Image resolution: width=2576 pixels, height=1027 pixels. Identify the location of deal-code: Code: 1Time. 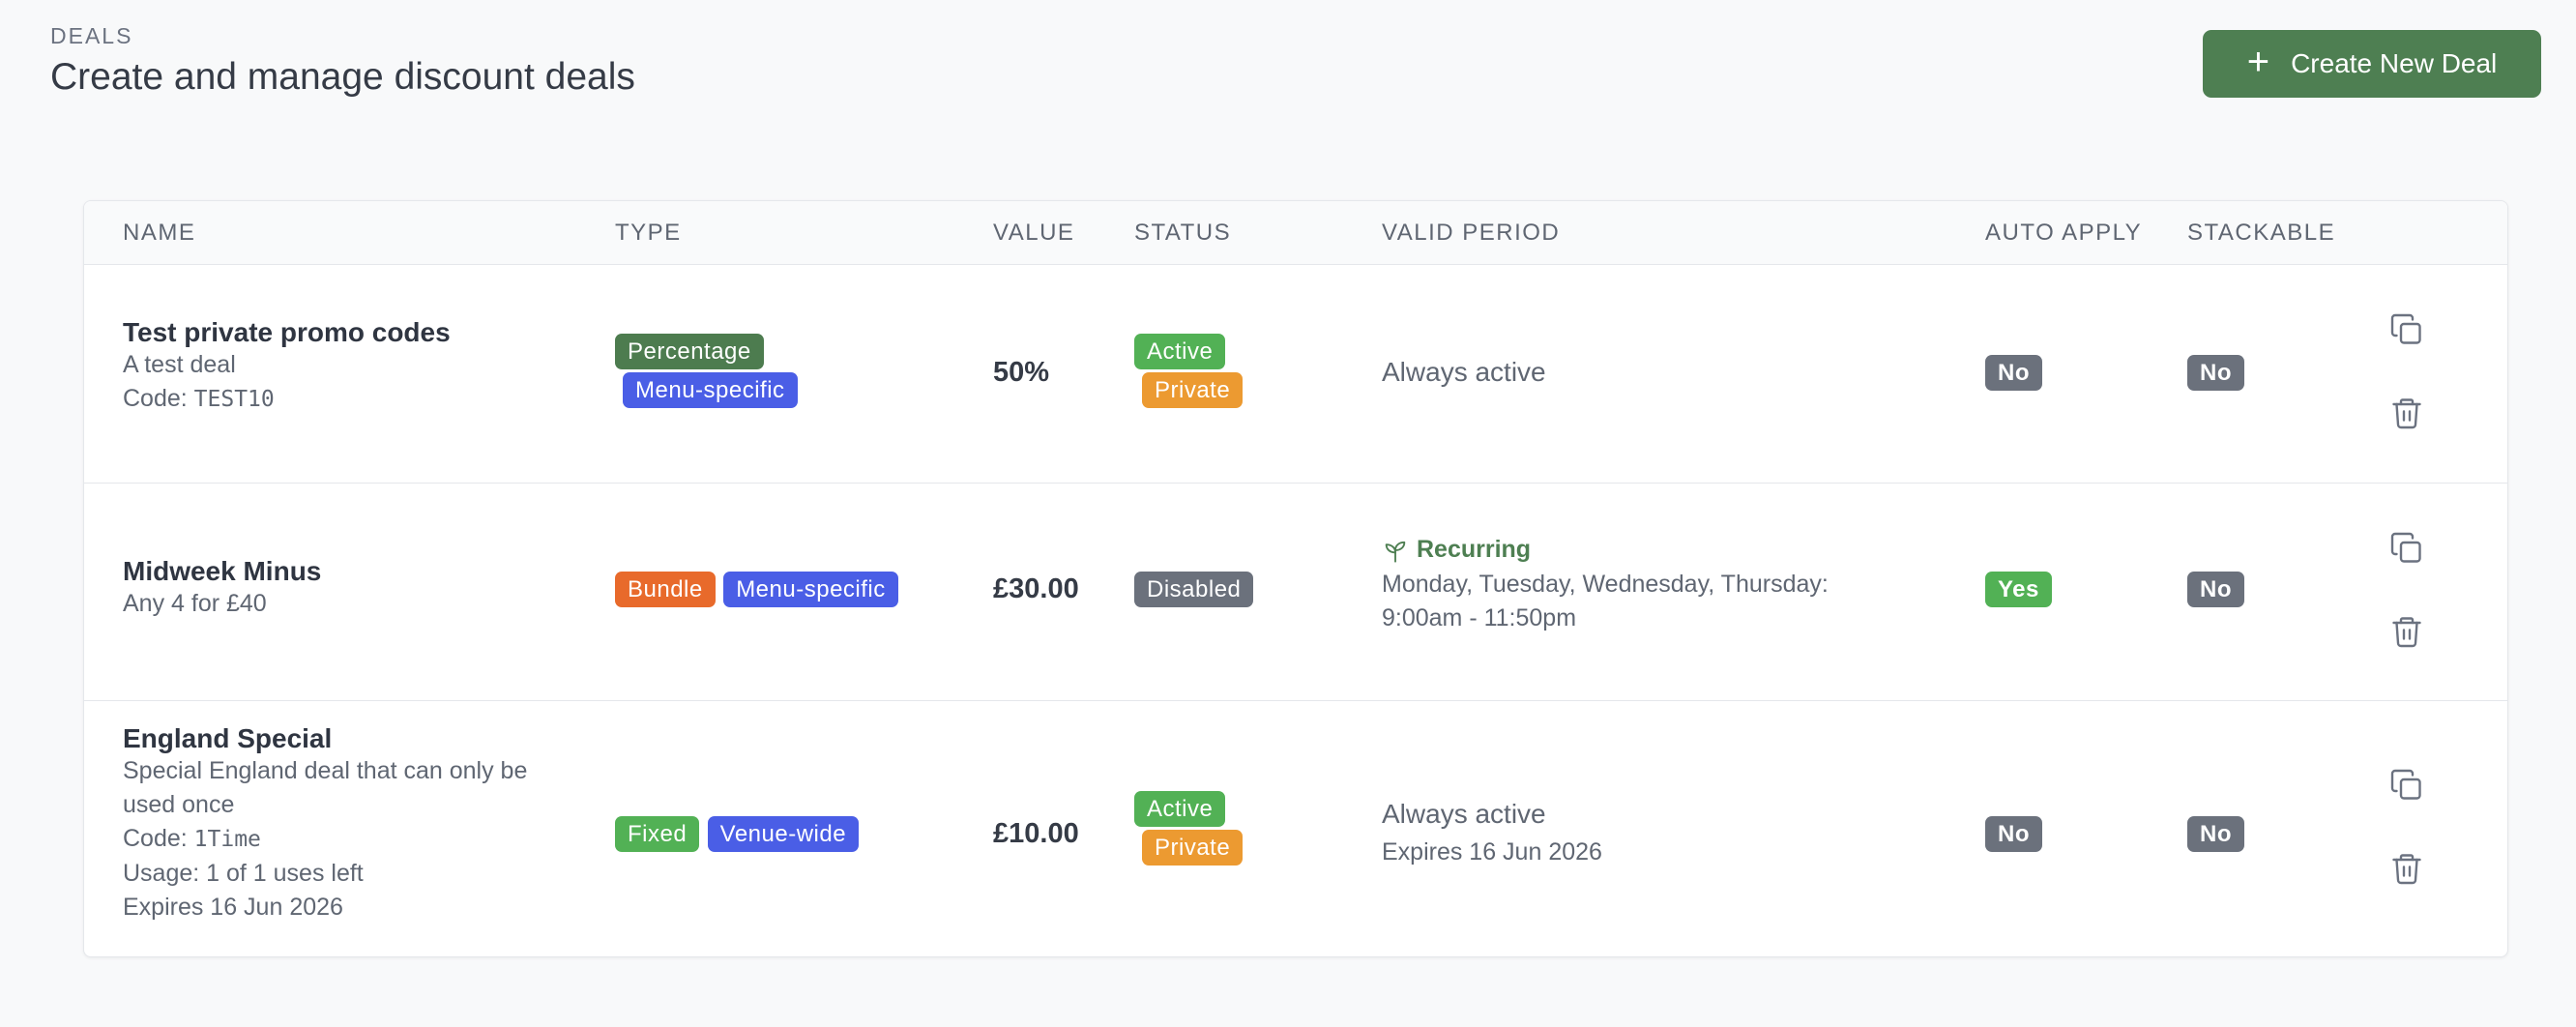
(325, 840).